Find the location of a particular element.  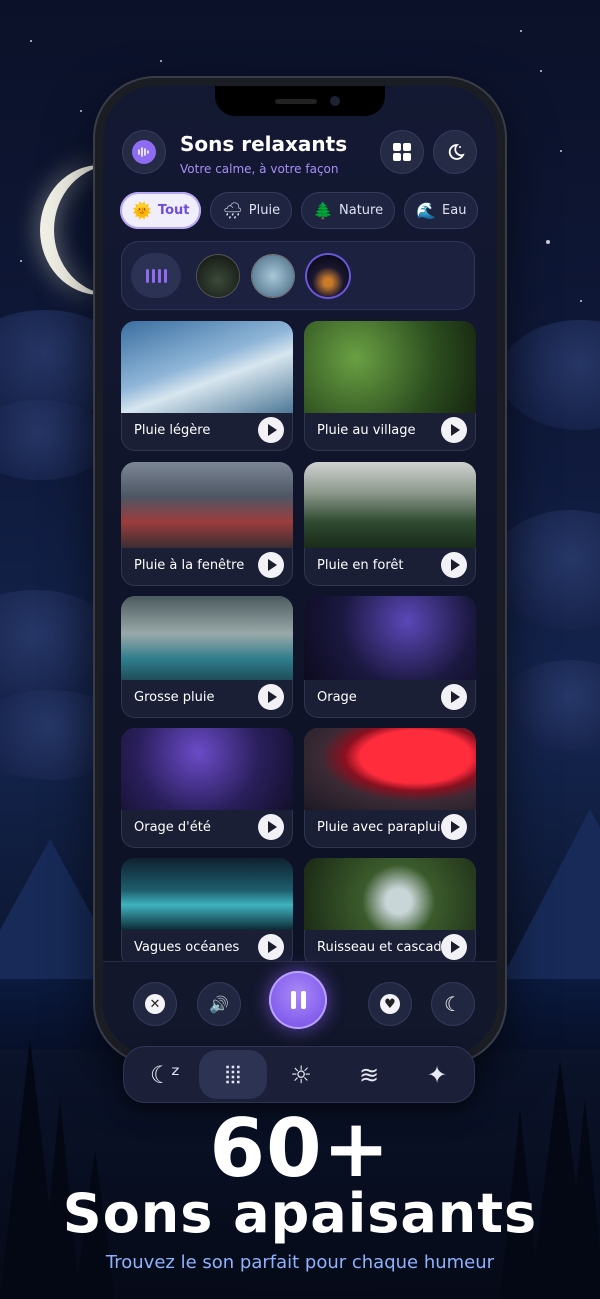

wind-icon: ≋ is located at coordinates (369, 1074).